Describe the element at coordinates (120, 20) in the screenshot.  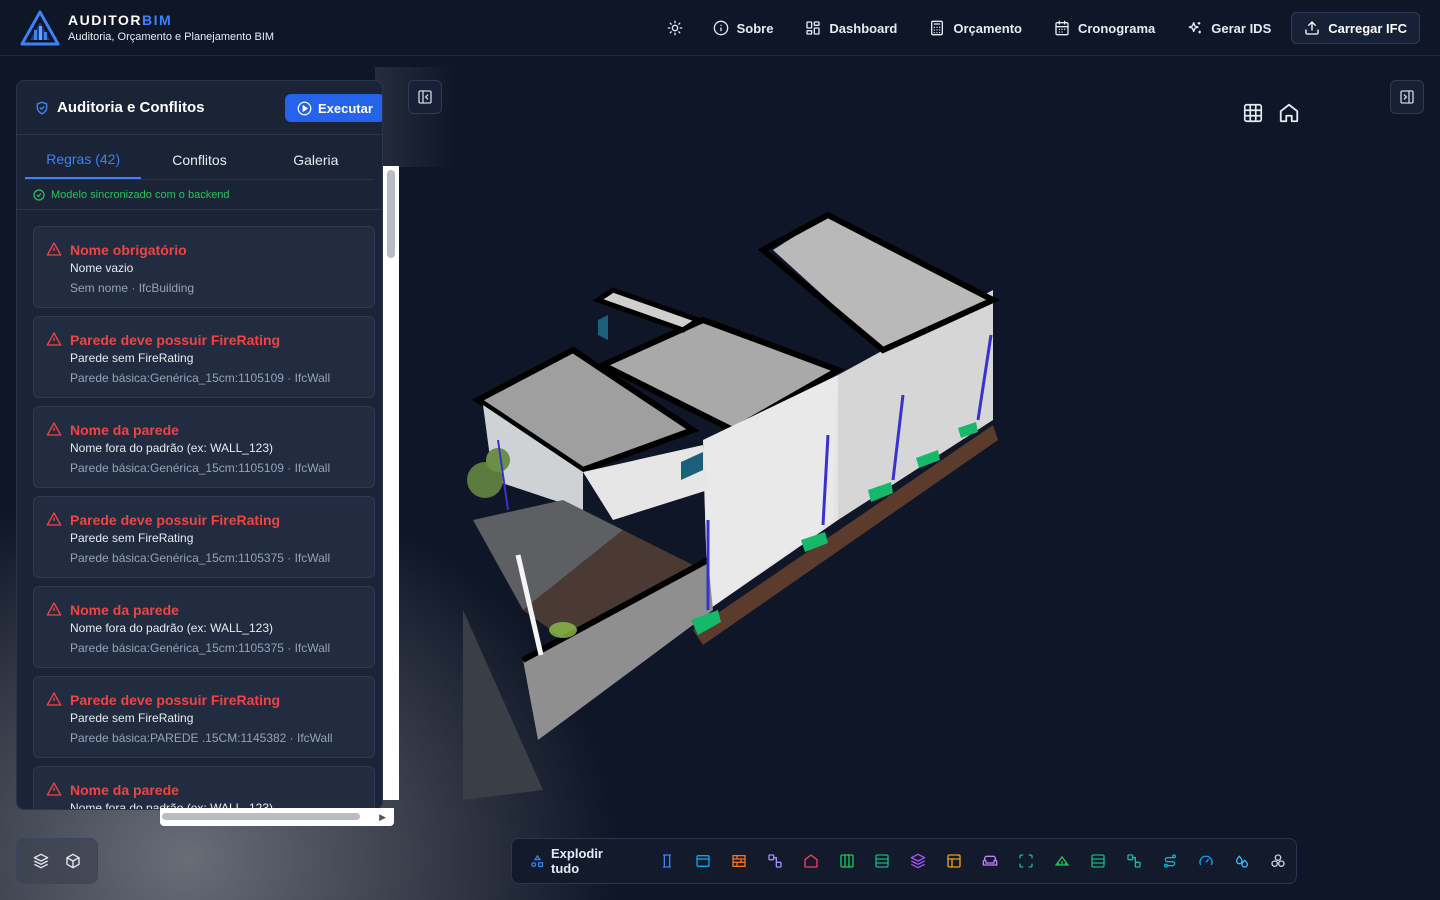
I see `brand-name: AUDITORBIM` at that location.